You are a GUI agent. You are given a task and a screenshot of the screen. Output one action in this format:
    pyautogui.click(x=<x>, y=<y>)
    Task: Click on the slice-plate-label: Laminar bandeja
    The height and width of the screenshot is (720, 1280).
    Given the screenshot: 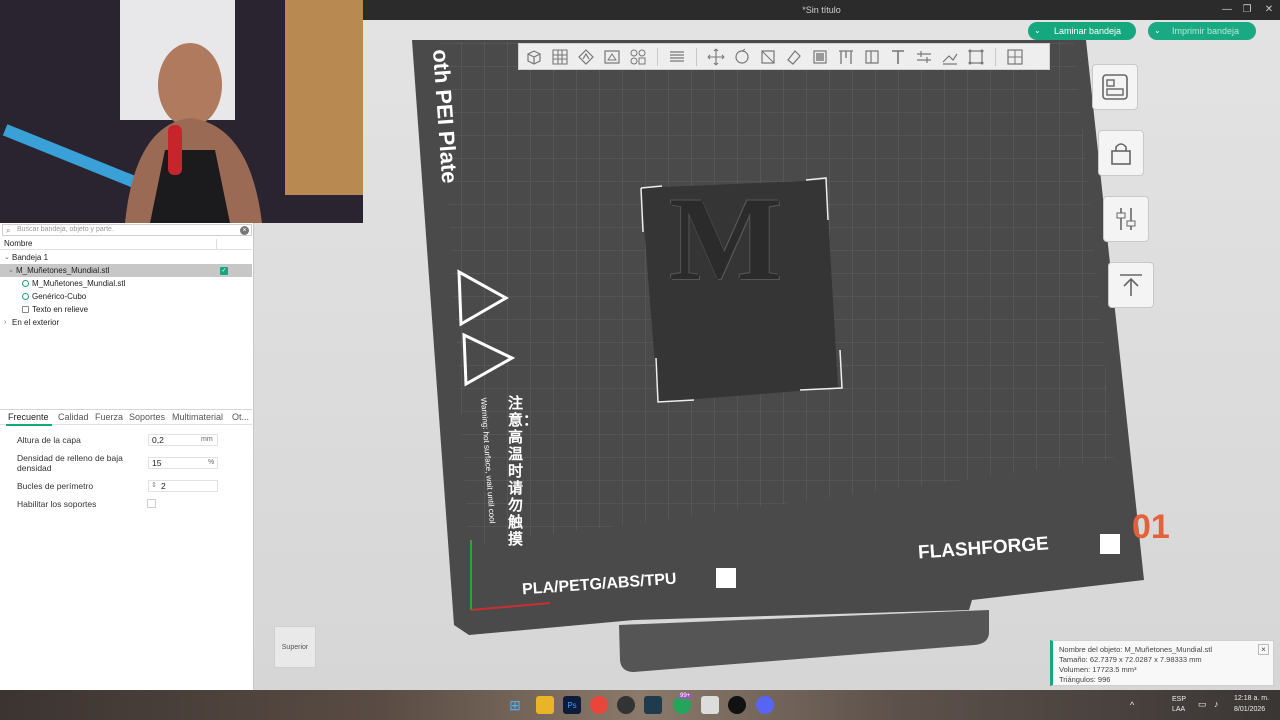 What is the action you would take?
    pyautogui.click(x=1088, y=31)
    